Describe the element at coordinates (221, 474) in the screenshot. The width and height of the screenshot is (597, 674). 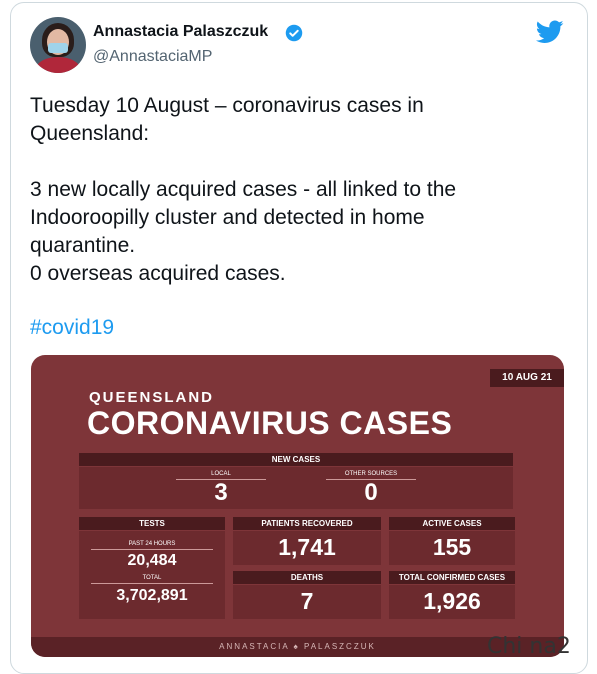
I see `local-label: LOCAL` at that location.